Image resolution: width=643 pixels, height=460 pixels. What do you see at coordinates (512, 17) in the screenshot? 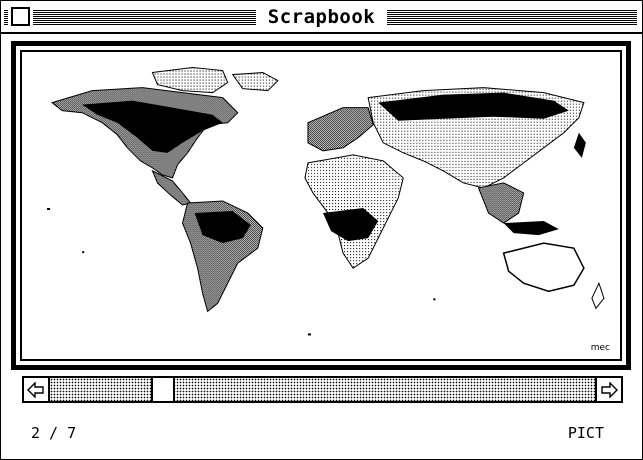
I see `title-bar-stripes-right` at bounding box center [512, 17].